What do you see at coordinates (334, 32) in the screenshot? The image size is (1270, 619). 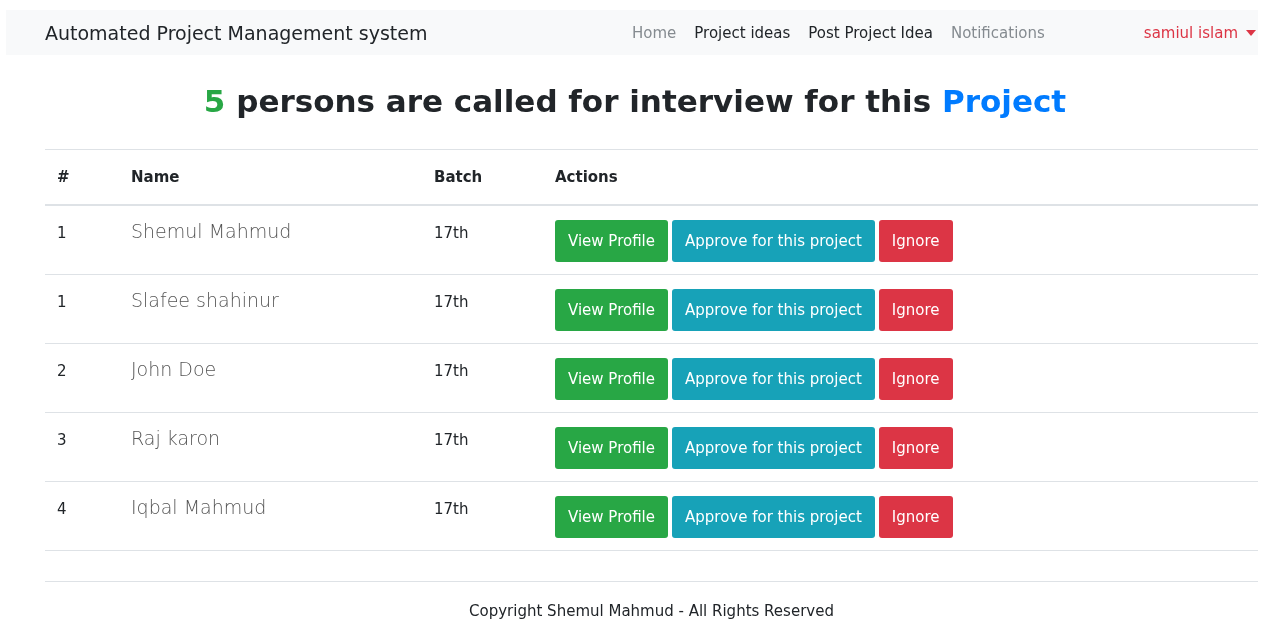 I see `brand-title: Automated Project Management system` at bounding box center [334, 32].